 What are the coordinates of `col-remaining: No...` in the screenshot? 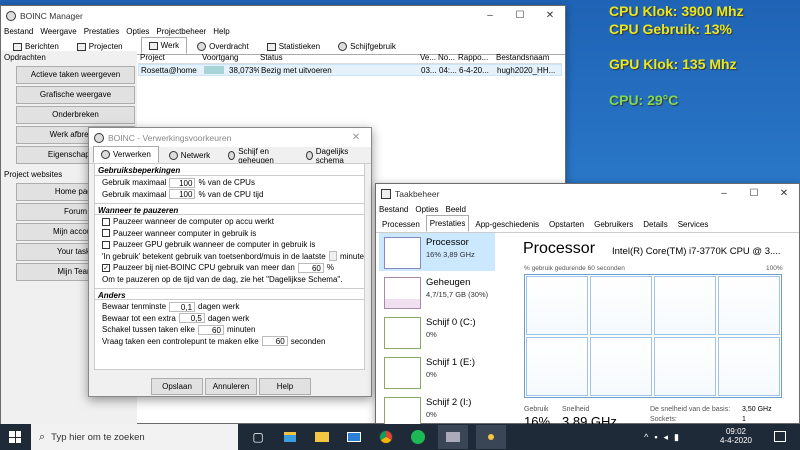 It's located at (446, 57).